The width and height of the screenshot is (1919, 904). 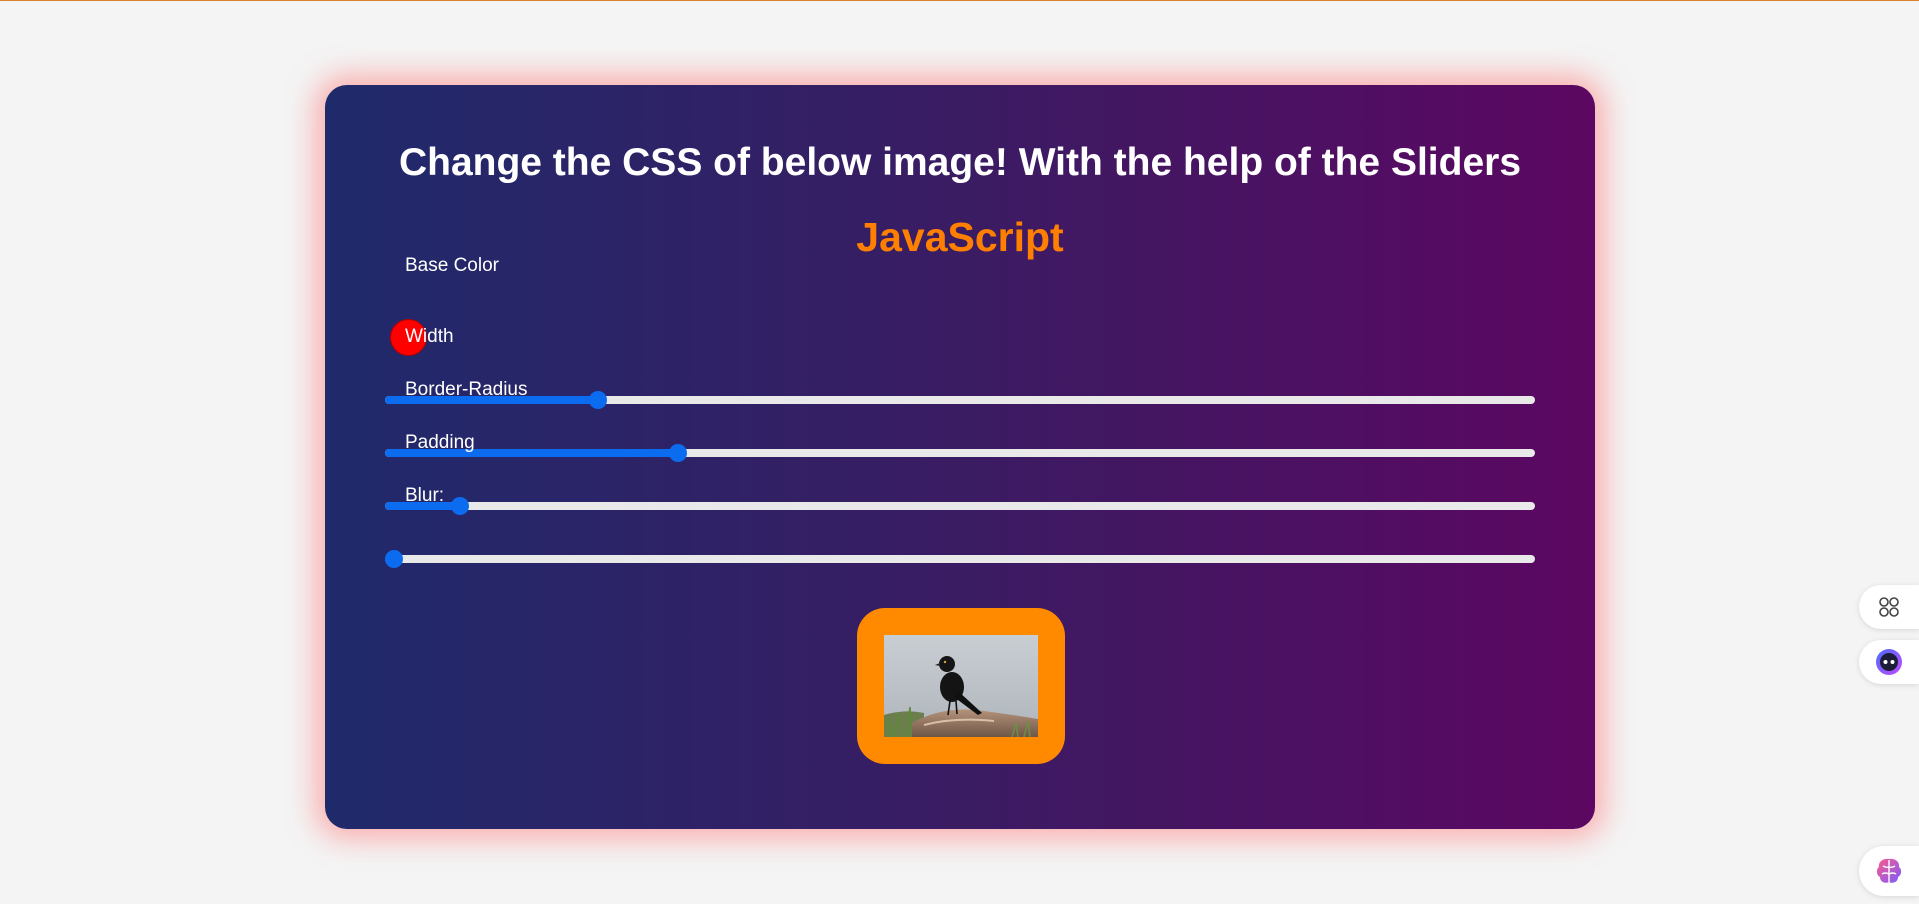 I want to click on assistant-face-icon, so click(x=1889, y=662).